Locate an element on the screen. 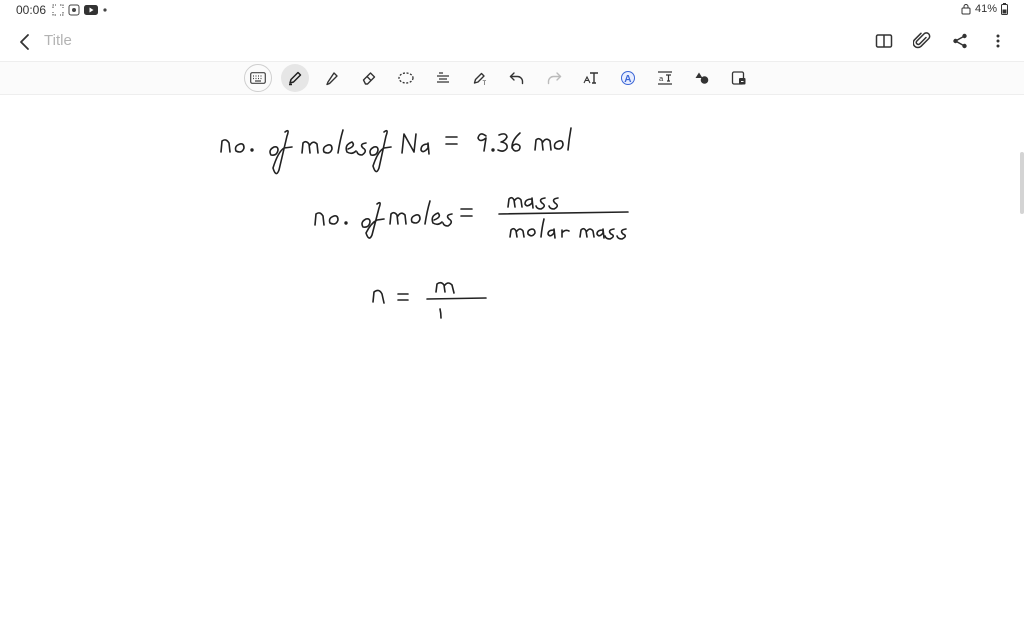 This screenshot has height=619, width=1024. text-align-tool is located at coordinates (443, 78).